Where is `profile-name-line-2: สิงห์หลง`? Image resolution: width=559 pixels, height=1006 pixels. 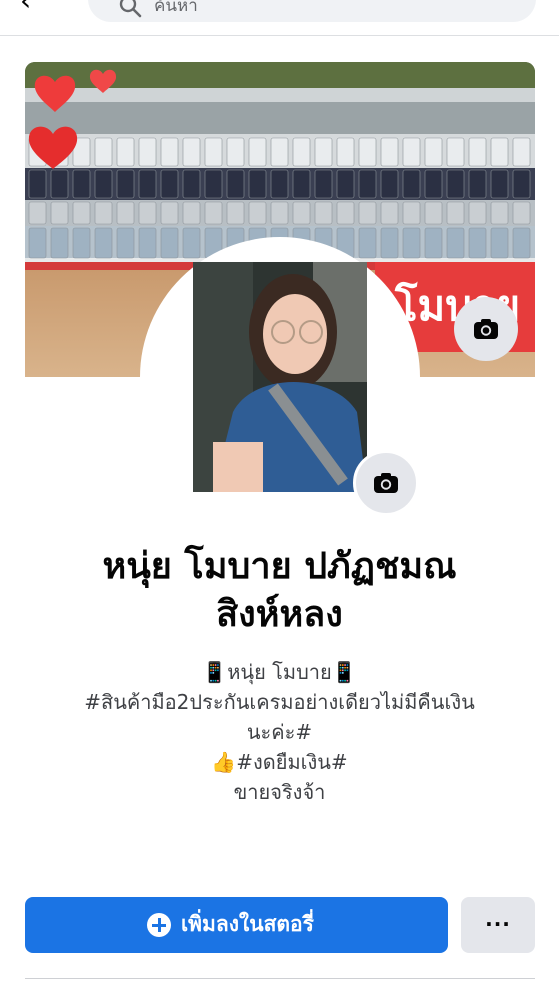
profile-name-line-2: สิงห์หลง is located at coordinates (279, 614).